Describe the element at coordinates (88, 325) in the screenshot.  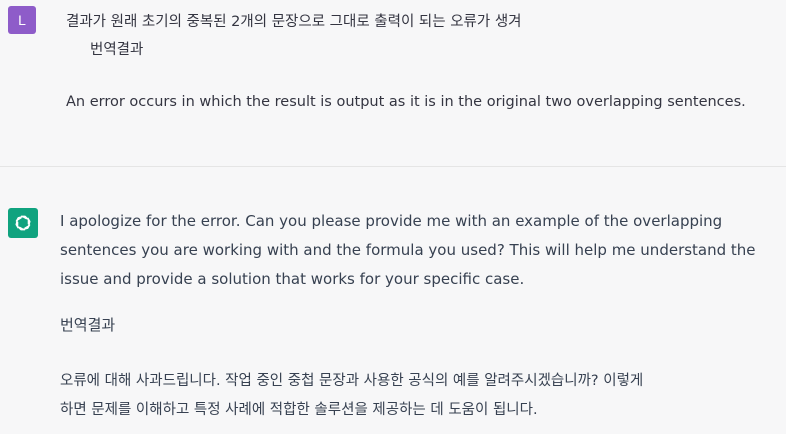
I see `assistant-translation-label: 번역결과` at that location.